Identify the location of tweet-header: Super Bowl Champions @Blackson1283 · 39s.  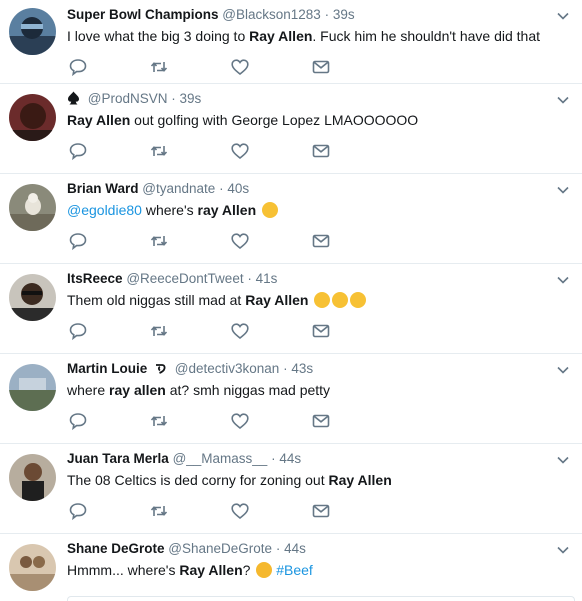
(211, 15).